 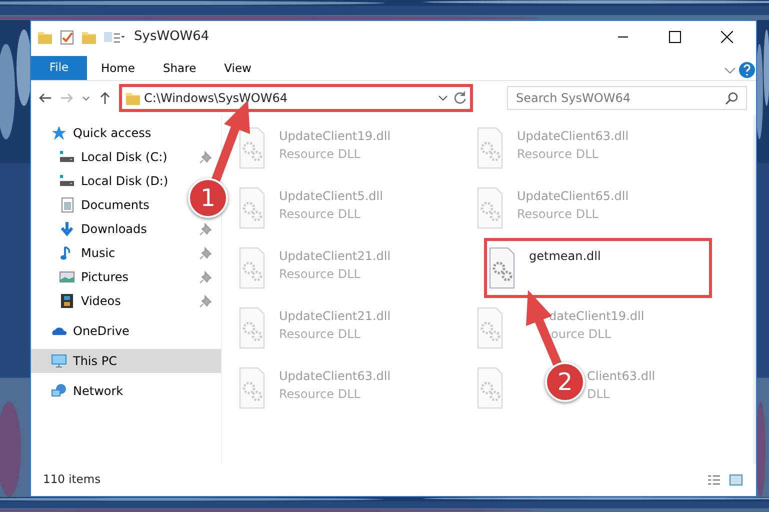 What do you see at coordinates (59, 133) in the screenshot?
I see `star-icon` at bounding box center [59, 133].